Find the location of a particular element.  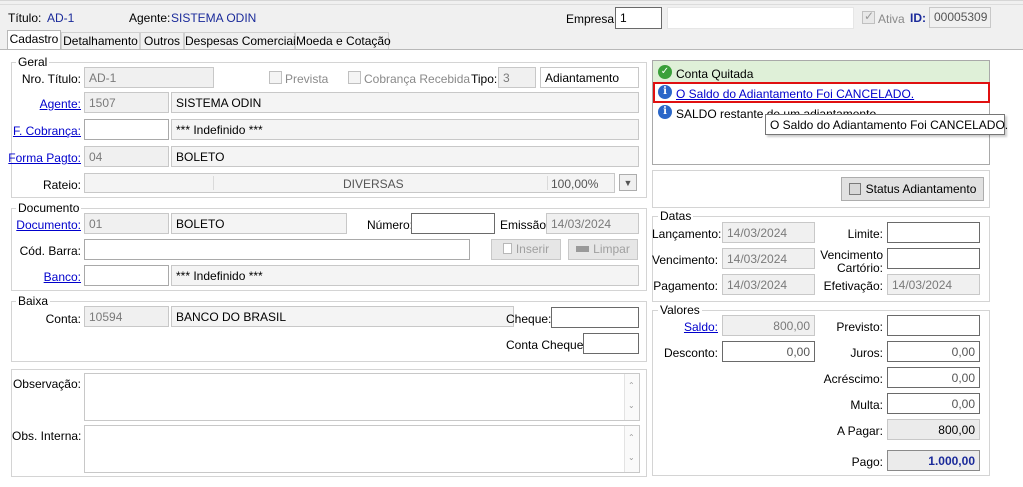

rateio-pct: 100,00% is located at coordinates (575, 184).